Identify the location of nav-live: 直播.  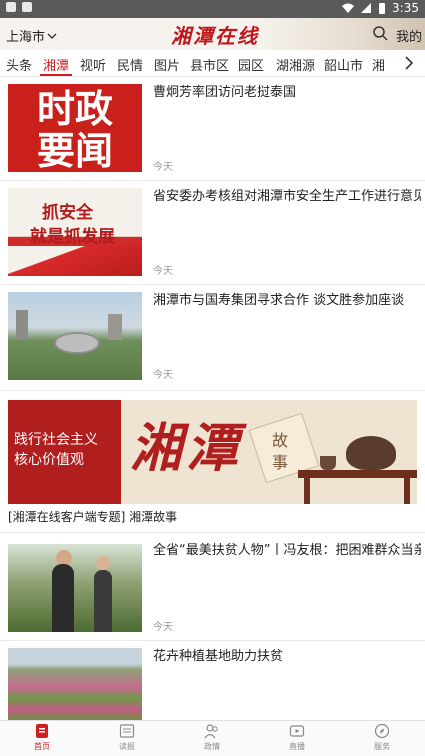
(297, 739).